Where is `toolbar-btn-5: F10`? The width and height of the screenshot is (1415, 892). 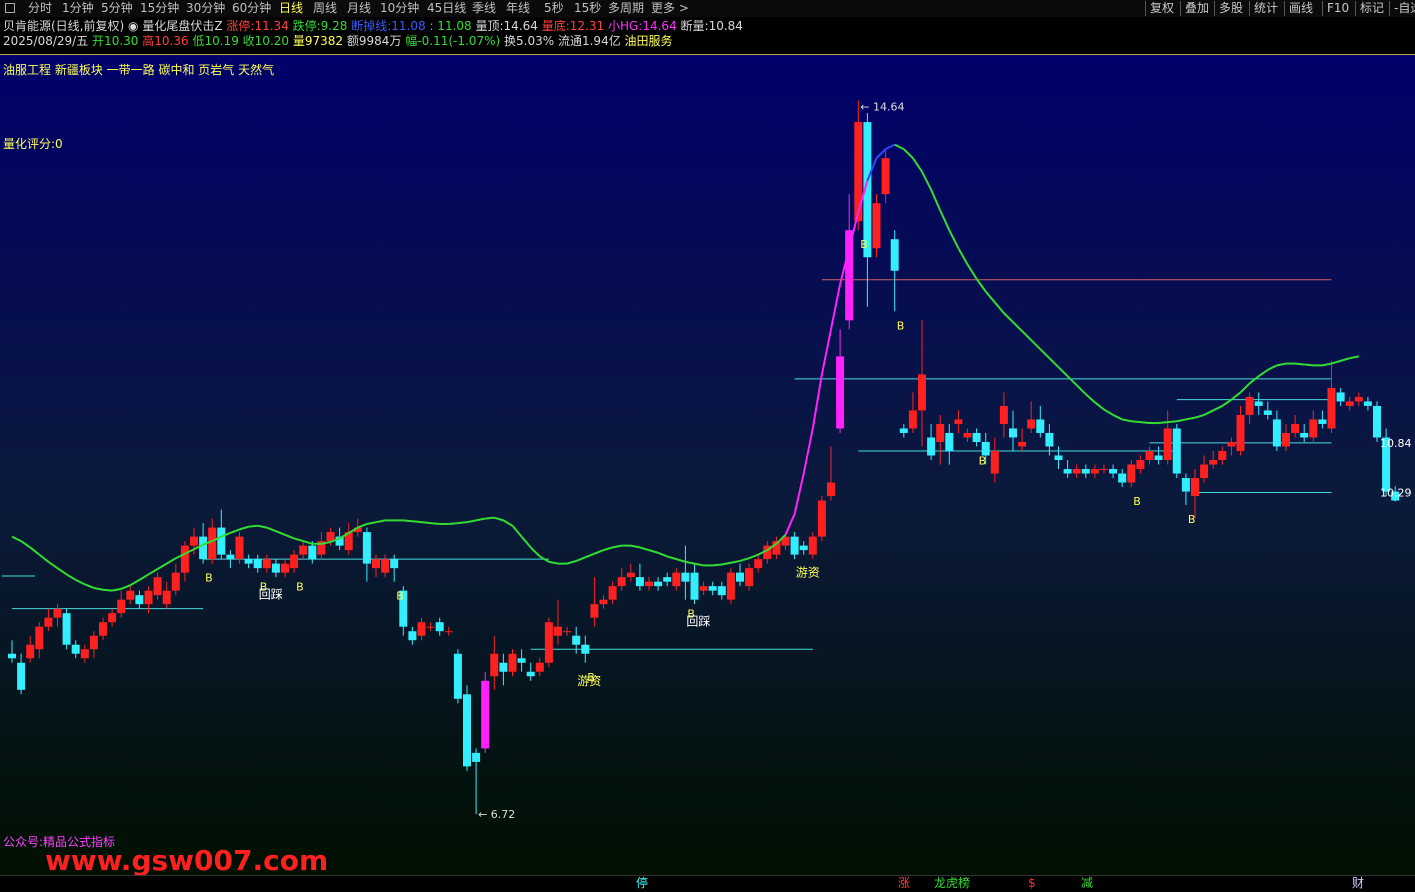 toolbar-btn-5: F10 is located at coordinates (1338, 8).